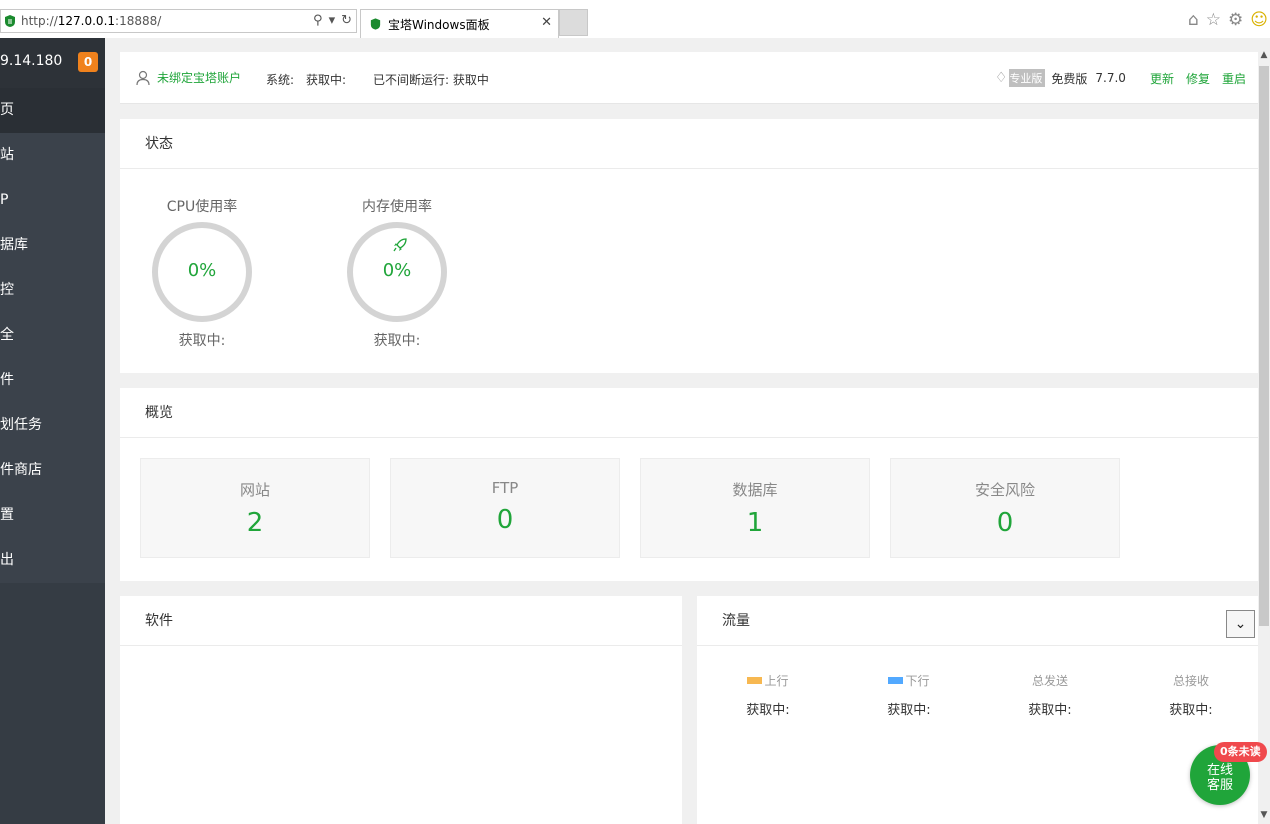  I want to click on overview-box: 安全风险 0, so click(1005, 508).